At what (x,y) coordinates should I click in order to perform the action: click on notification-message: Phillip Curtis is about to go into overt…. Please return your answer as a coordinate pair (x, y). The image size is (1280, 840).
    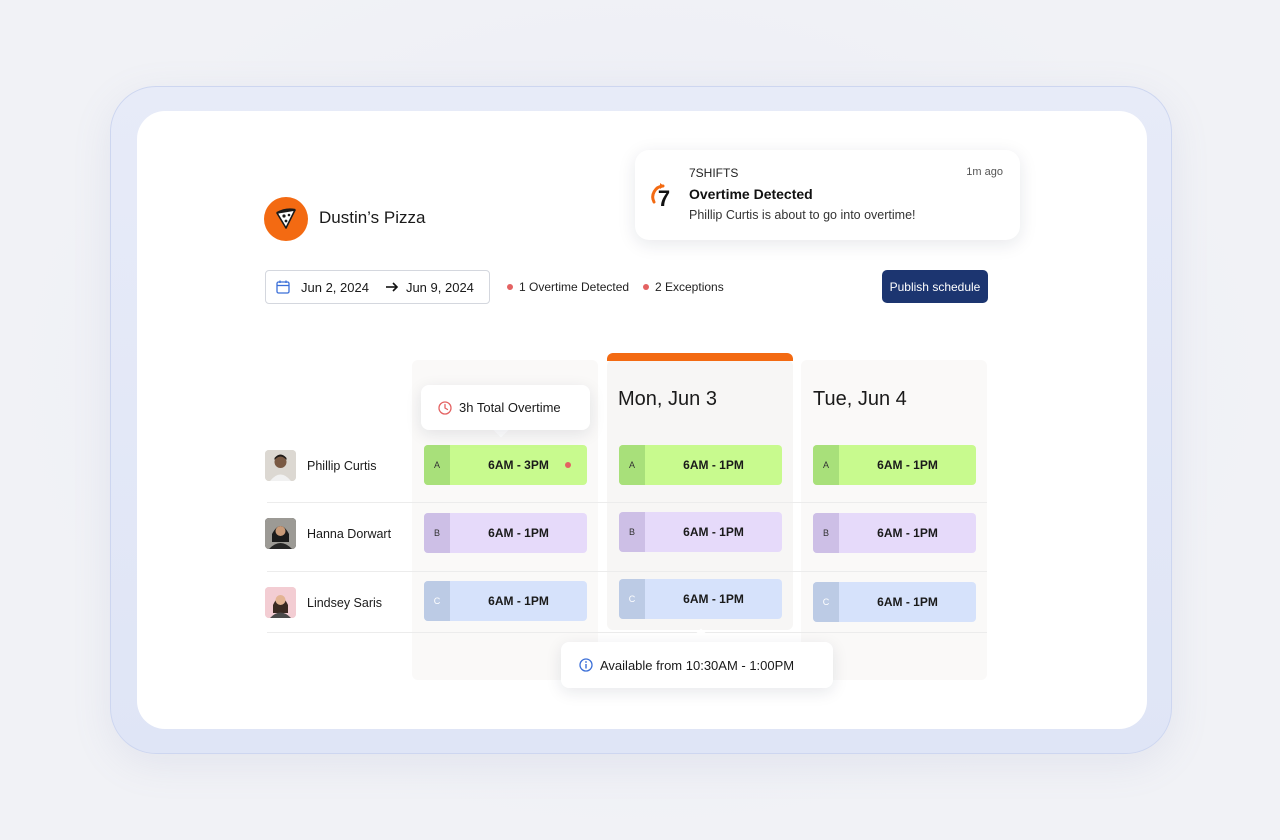
    Looking at the image, I should click on (802, 215).